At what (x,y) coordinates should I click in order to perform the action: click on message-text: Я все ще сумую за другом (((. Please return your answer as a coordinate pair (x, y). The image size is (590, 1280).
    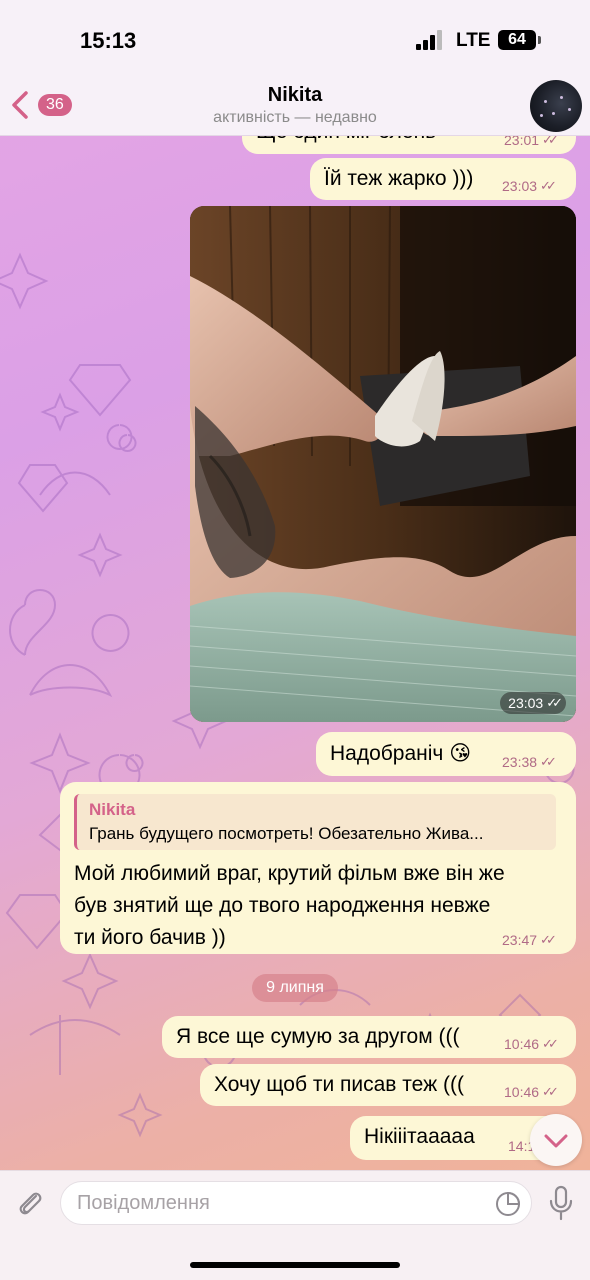
    Looking at the image, I should click on (318, 1036).